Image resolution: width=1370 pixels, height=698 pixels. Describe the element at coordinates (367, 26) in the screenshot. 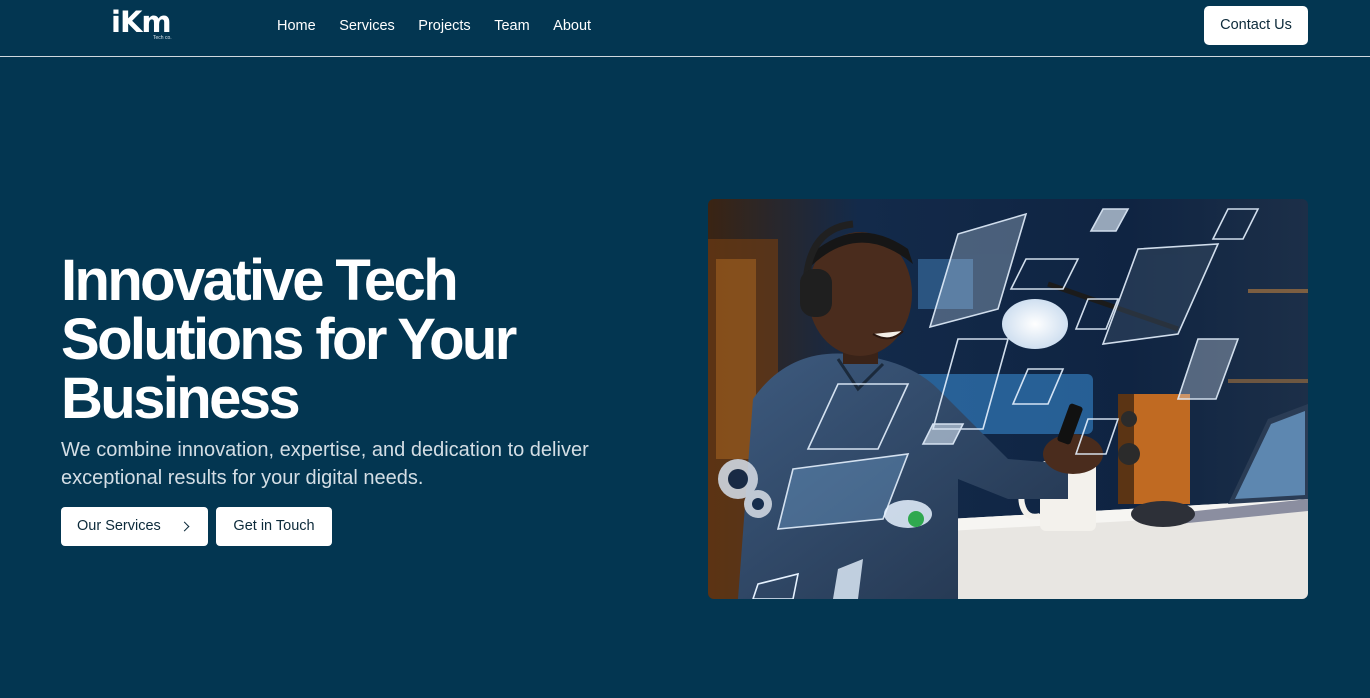

I see `nav-services: Services` at that location.